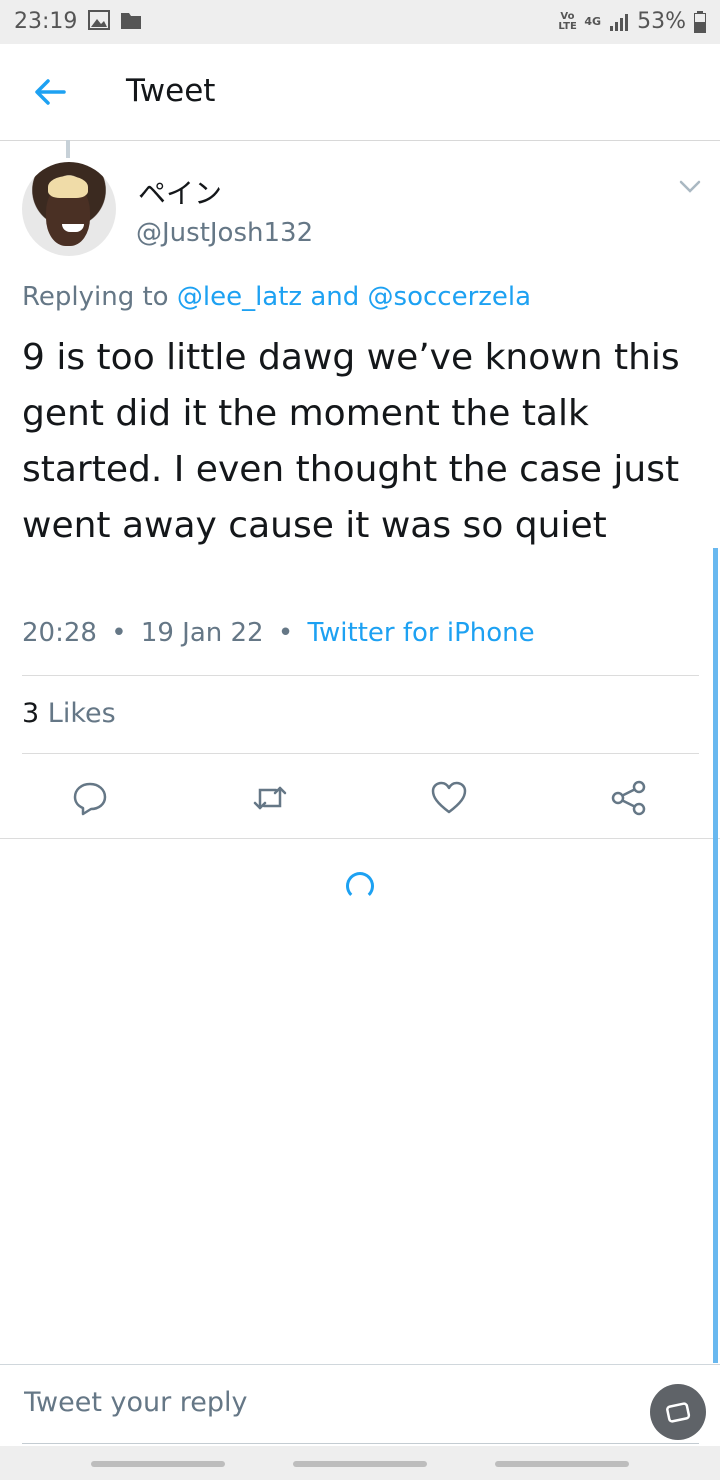 This screenshot has height=1480, width=720. I want to click on tweet-source: Twitter for iPhone, so click(420, 633).